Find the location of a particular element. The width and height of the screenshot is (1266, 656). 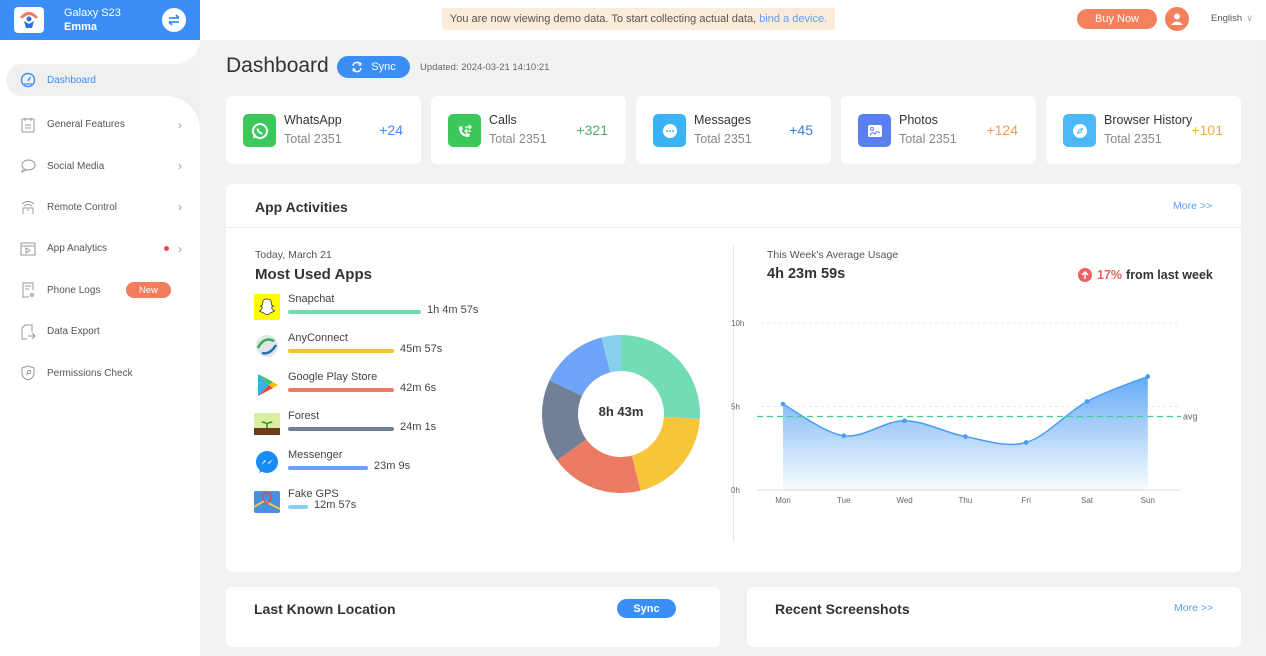

photo-icon is located at coordinates (874, 130).